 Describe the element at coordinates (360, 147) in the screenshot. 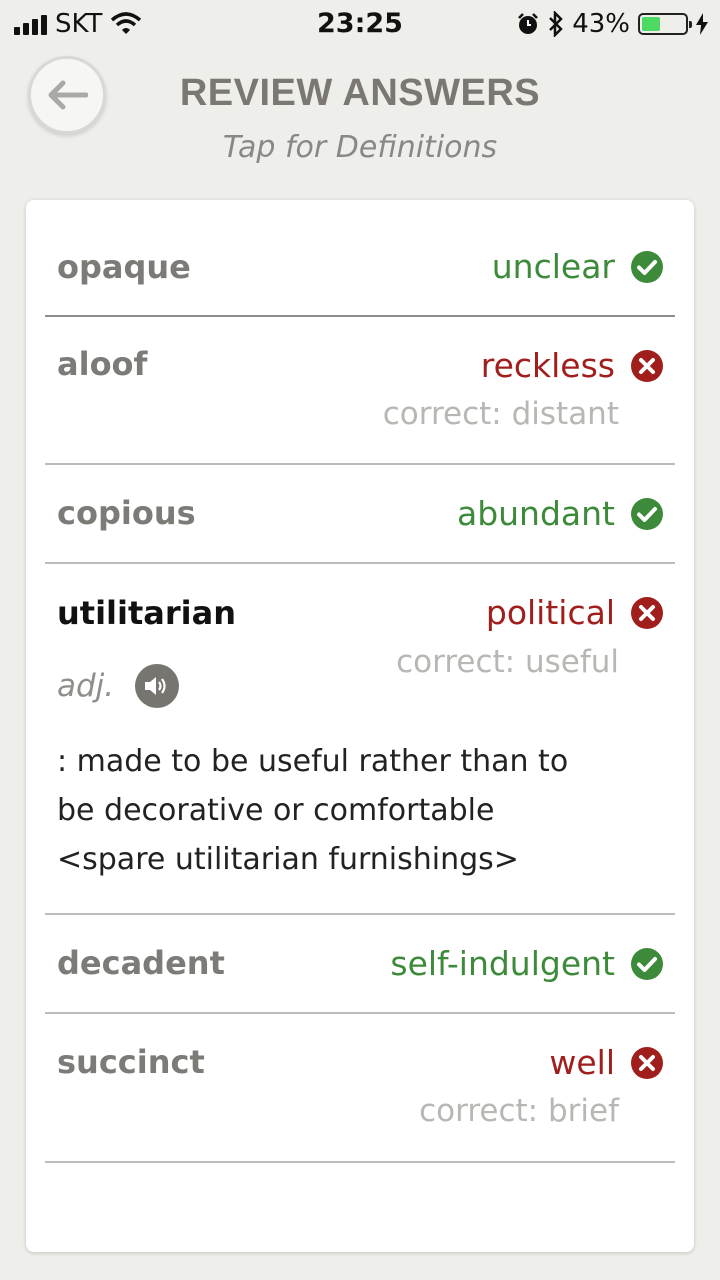

I see `page-subtitle: Tap for Definitions` at that location.